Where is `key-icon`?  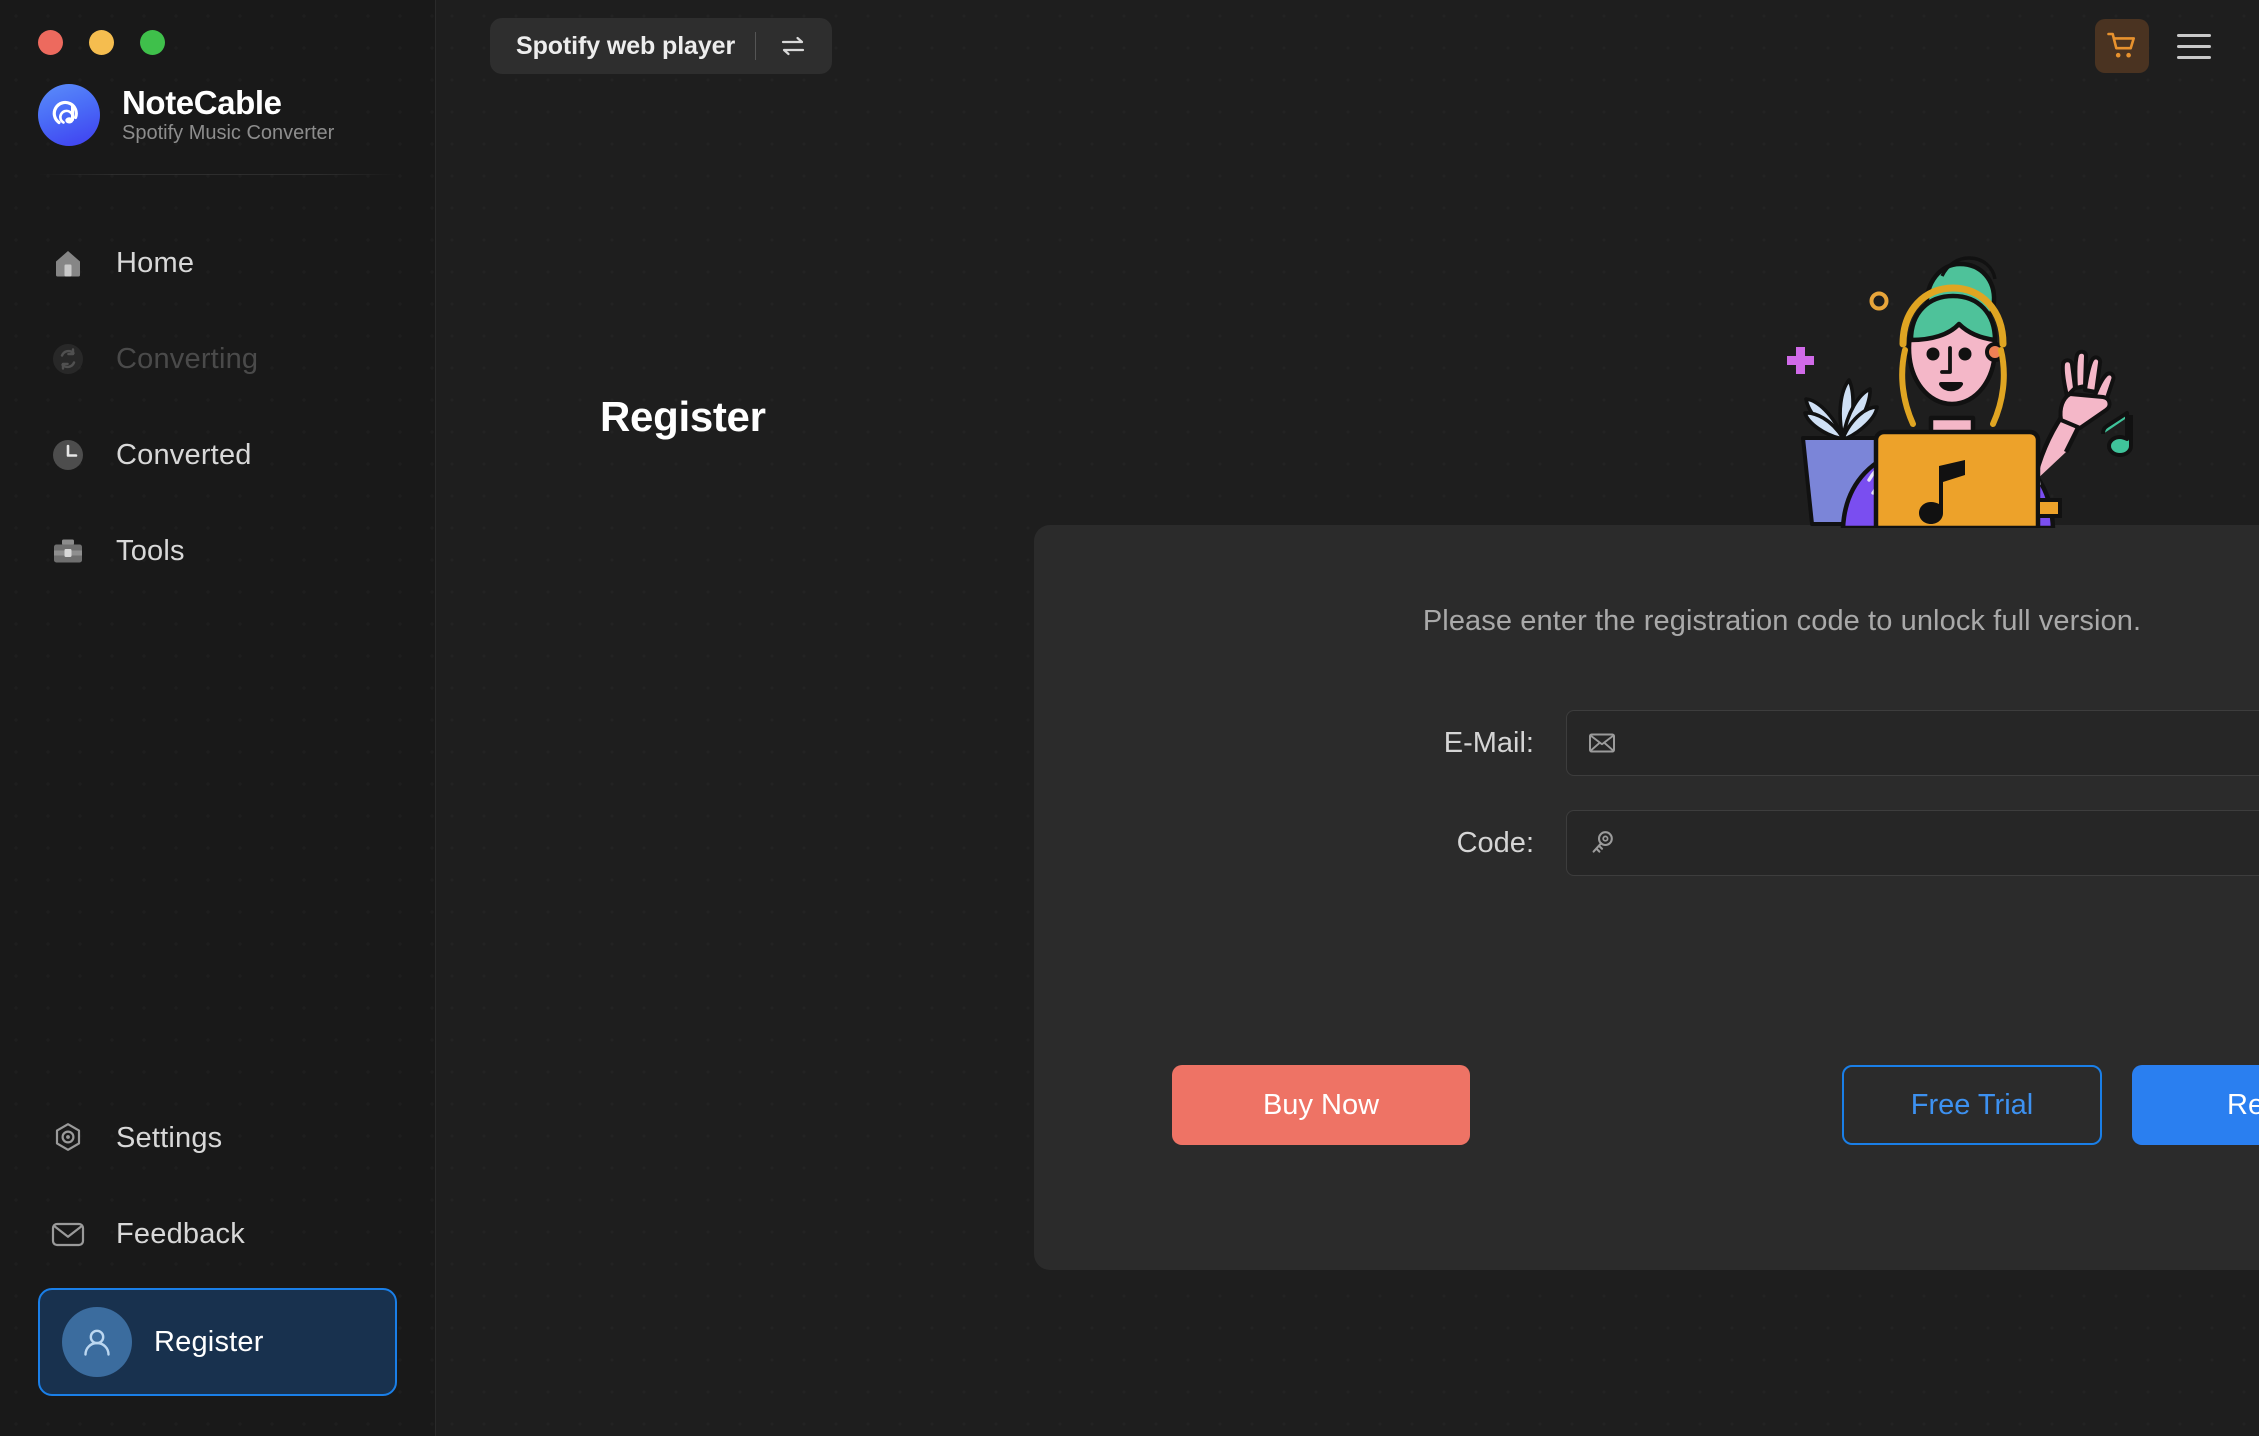
key-icon is located at coordinates (1602, 843).